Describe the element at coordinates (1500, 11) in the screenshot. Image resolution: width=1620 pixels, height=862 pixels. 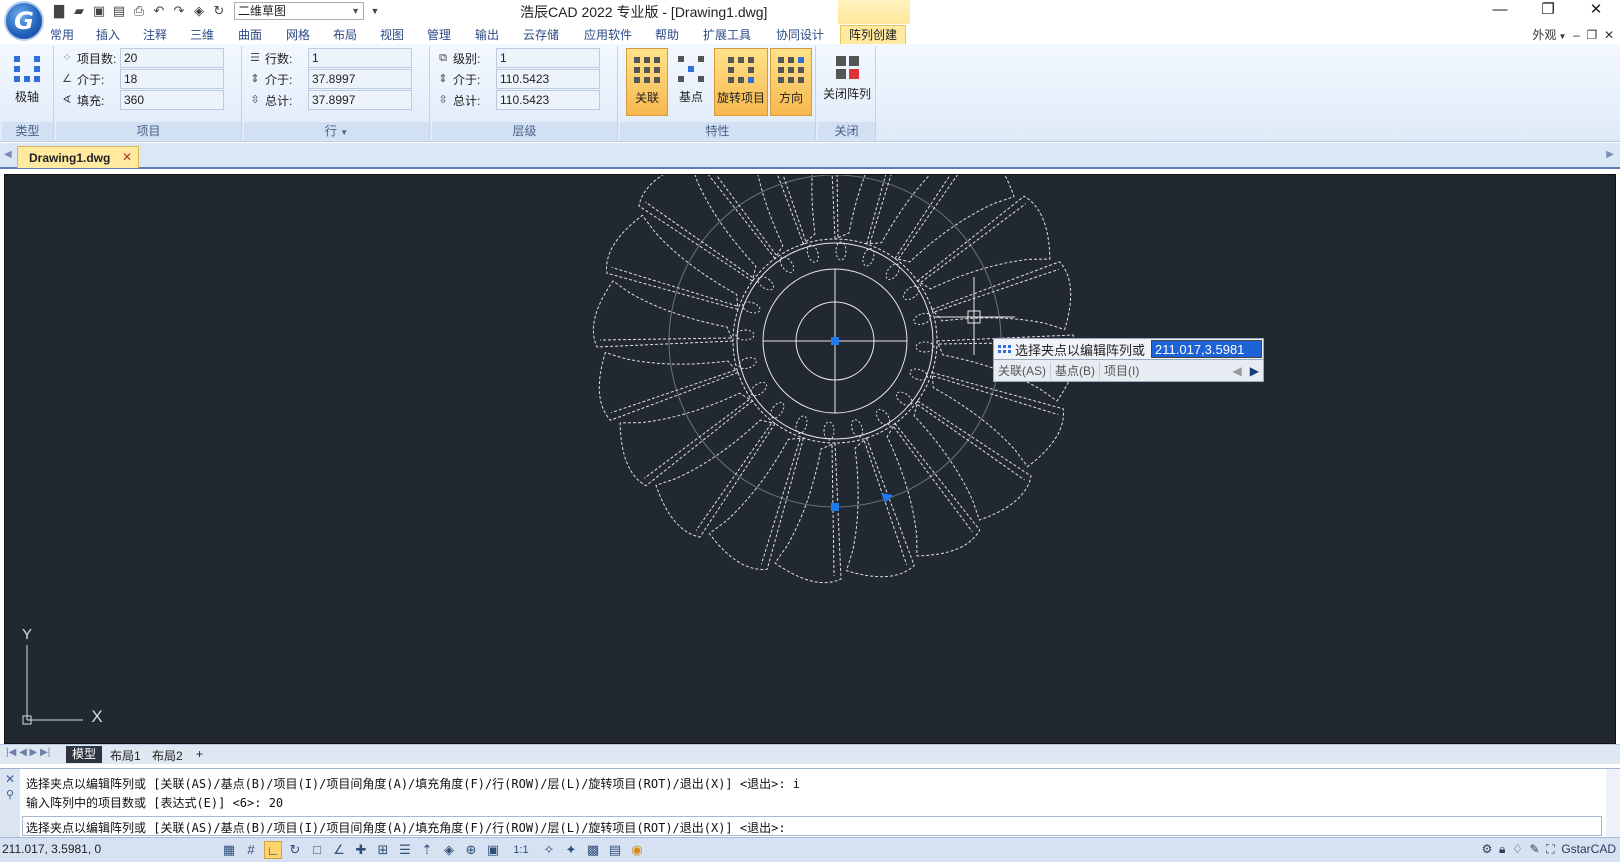
I see `minimize-button: —` at that location.